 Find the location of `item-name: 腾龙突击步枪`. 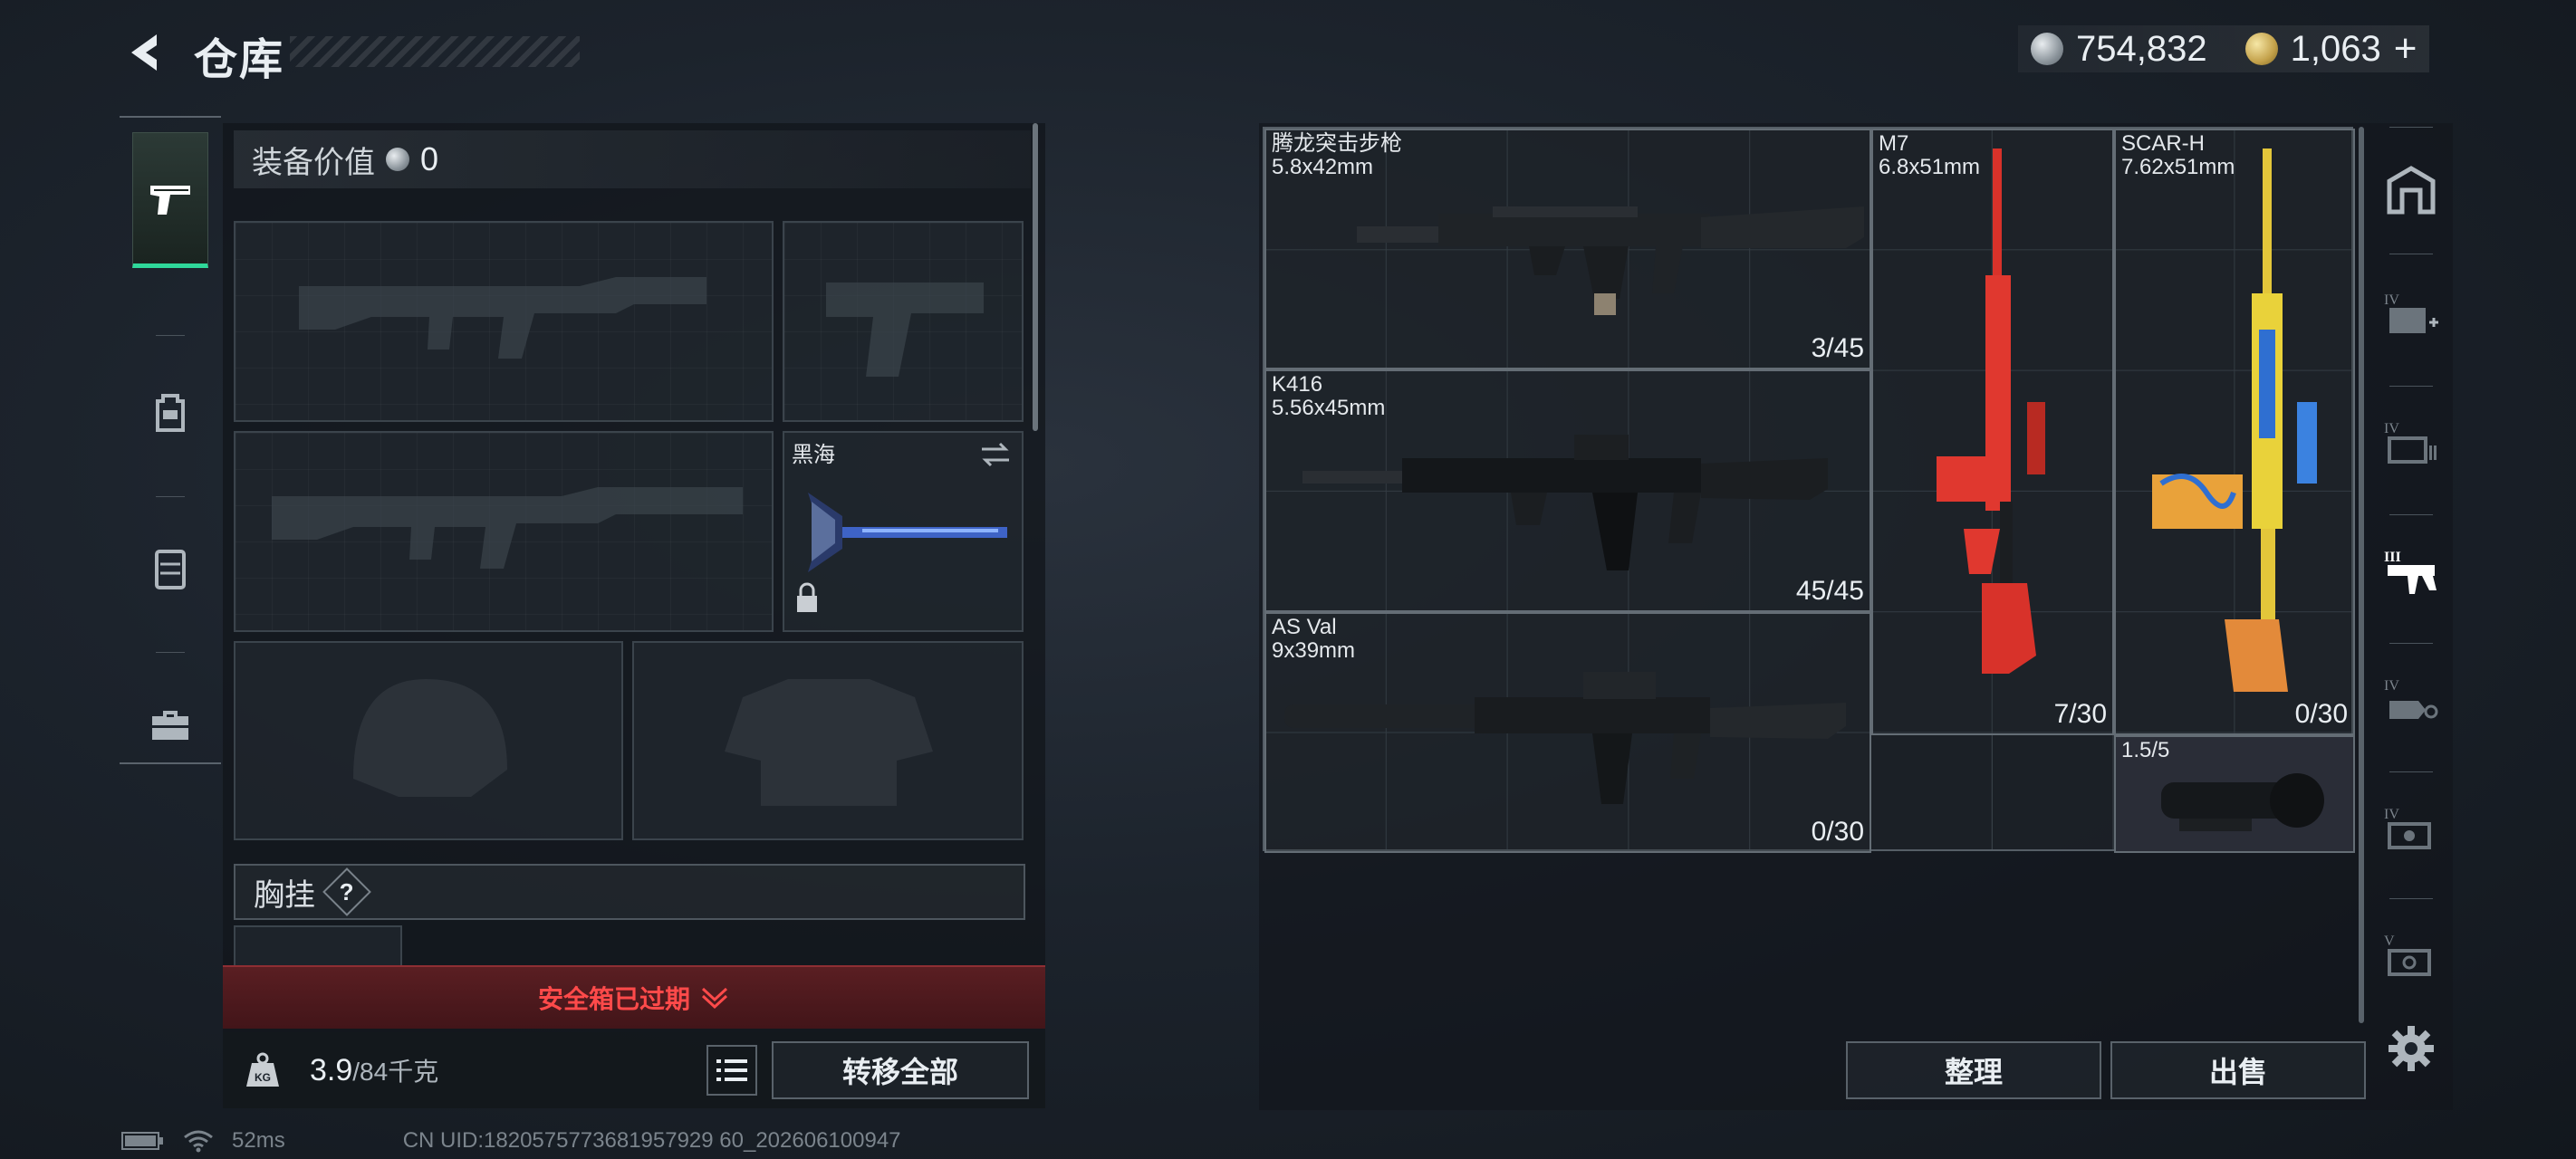

item-name: 腾龙突击步枪 is located at coordinates (1337, 143).